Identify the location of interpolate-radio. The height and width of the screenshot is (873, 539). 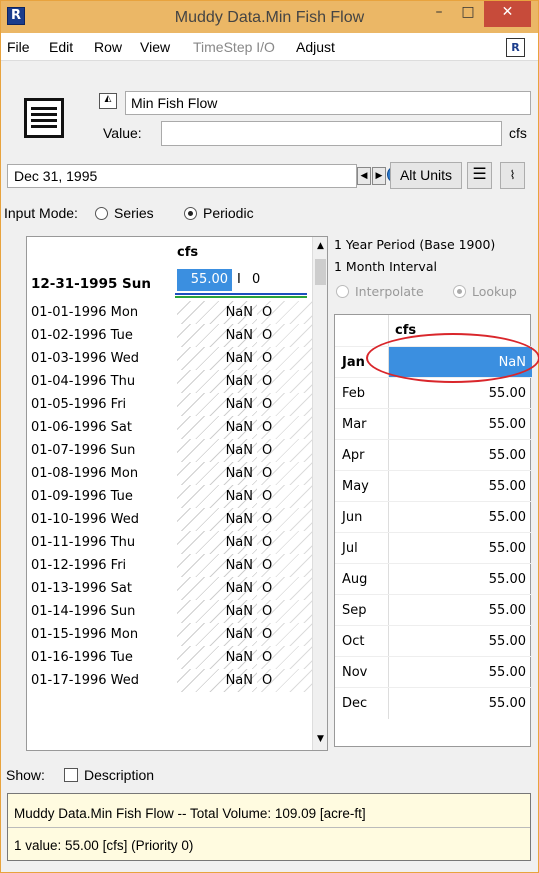
(342, 291).